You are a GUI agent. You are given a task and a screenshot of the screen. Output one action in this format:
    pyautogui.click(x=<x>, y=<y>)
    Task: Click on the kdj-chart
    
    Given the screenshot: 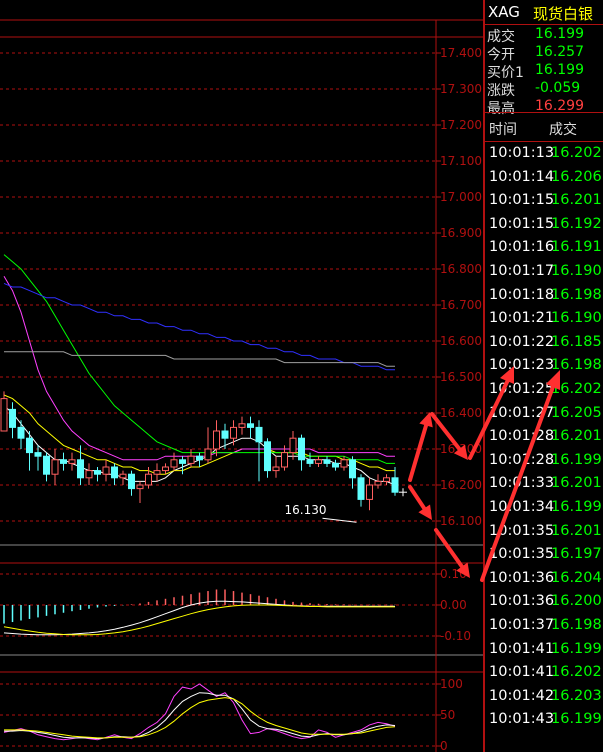 What is the action you would take?
    pyautogui.click(x=199, y=712)
    